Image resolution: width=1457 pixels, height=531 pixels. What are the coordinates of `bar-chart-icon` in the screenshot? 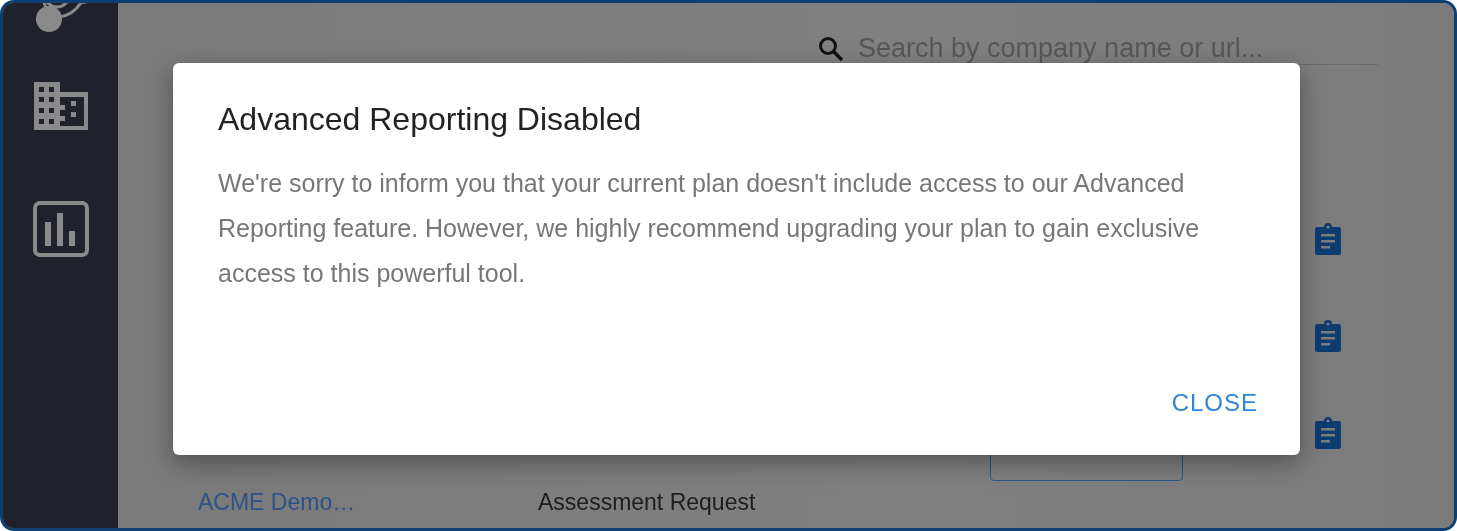 It's located at (60, 229).